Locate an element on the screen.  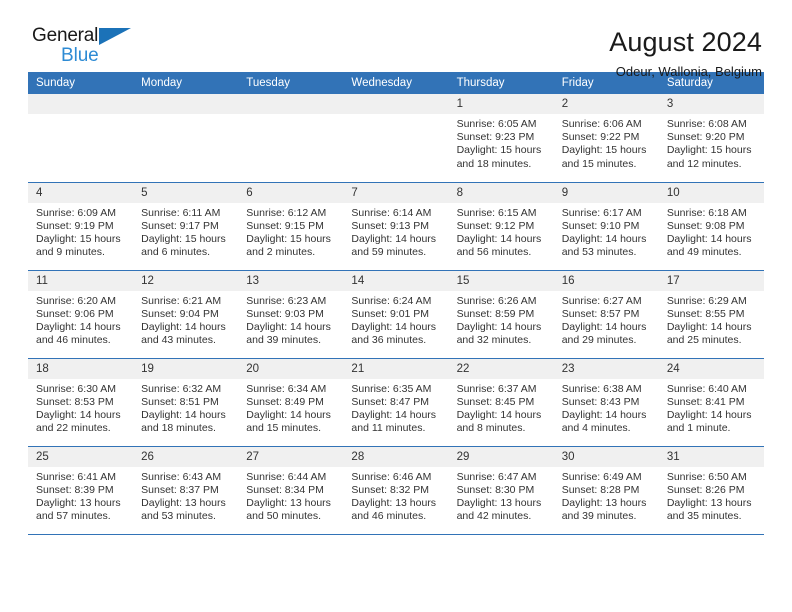
sunrise-text: Sunrise: 6:05 AM is located at coordinates (496, 124).